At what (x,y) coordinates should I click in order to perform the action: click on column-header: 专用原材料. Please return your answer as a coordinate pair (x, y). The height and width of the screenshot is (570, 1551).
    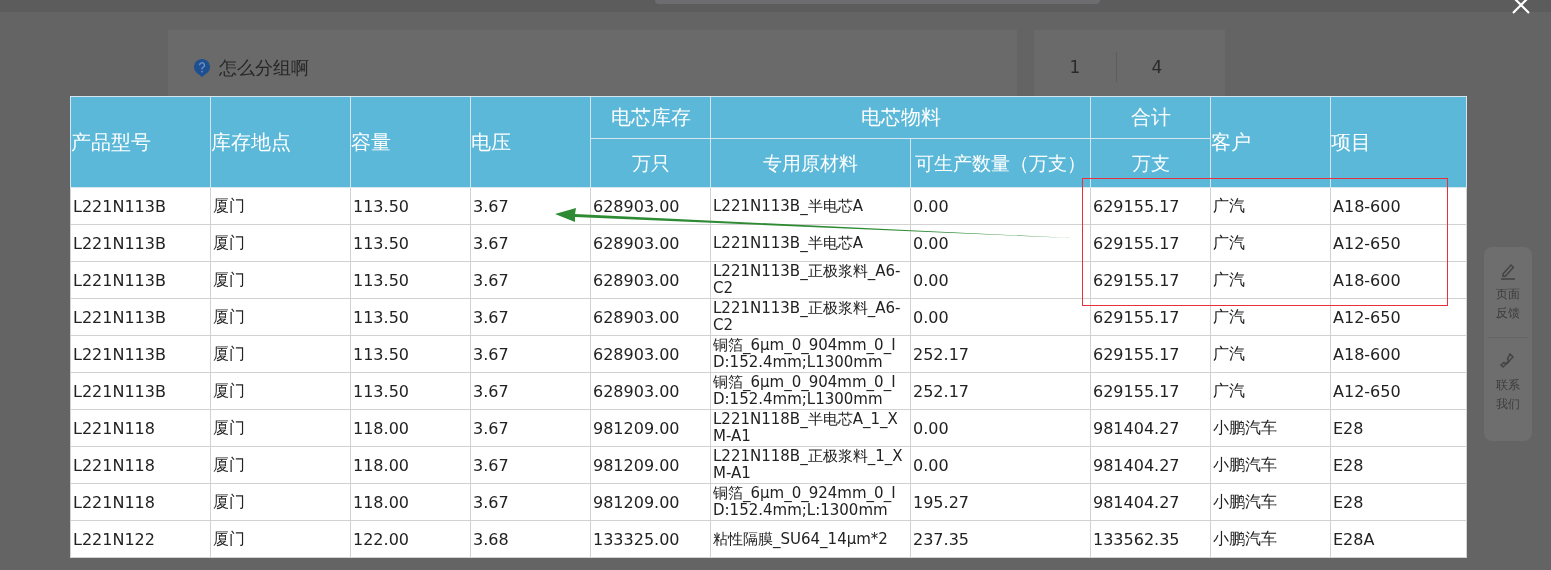
    Looking at the image, I should click on (810, 163).